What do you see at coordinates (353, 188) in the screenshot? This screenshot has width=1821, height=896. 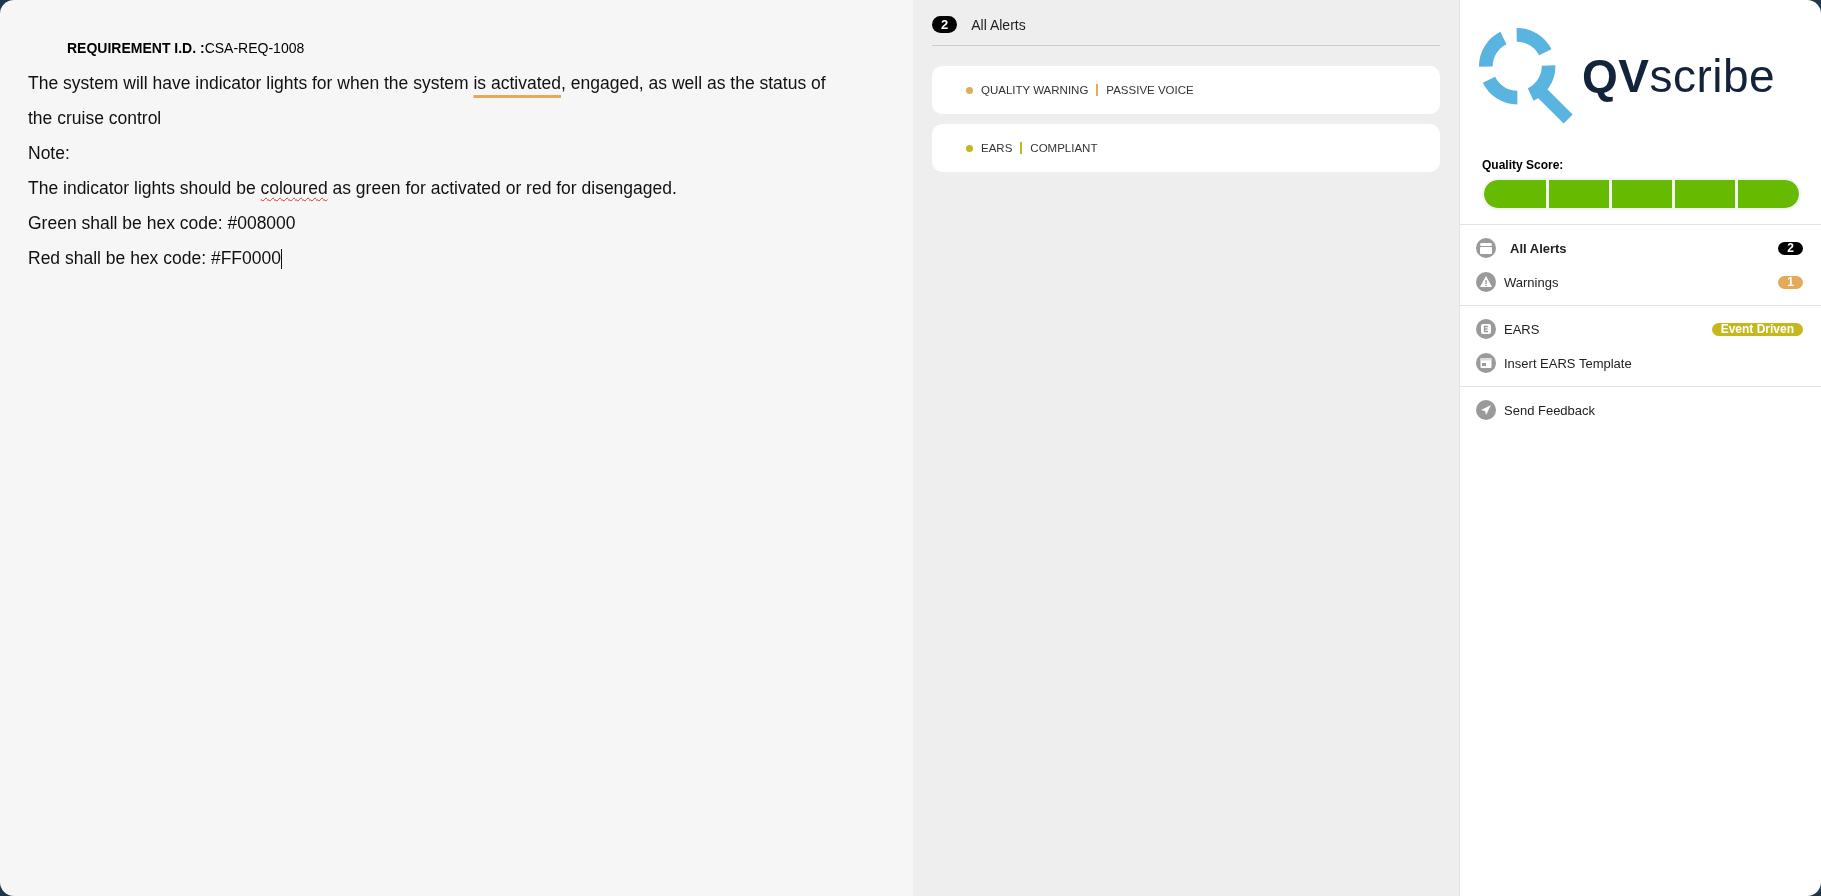 I see `paragraph-text: The indicator lights should be coloured as green for activated or red for disengaged.` at bounding box center [353, 188].